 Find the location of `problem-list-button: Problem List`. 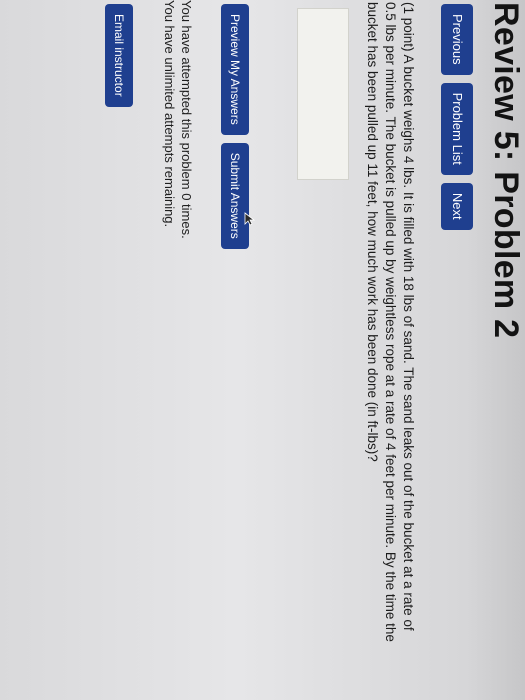

problem-list-button: Problem List is located at coordinates (457, 128).